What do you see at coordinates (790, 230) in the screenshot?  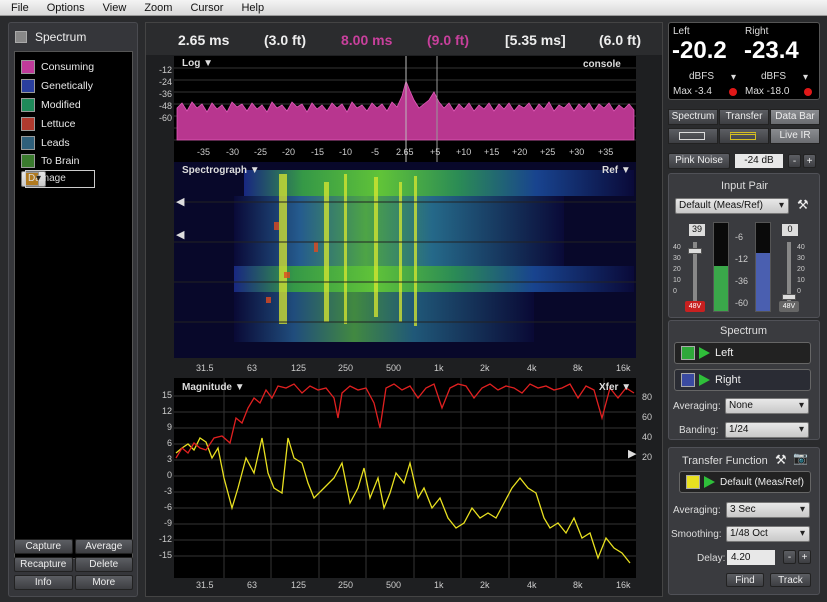 I see `right-gain-value: 0` at bounding box center [790, 230].